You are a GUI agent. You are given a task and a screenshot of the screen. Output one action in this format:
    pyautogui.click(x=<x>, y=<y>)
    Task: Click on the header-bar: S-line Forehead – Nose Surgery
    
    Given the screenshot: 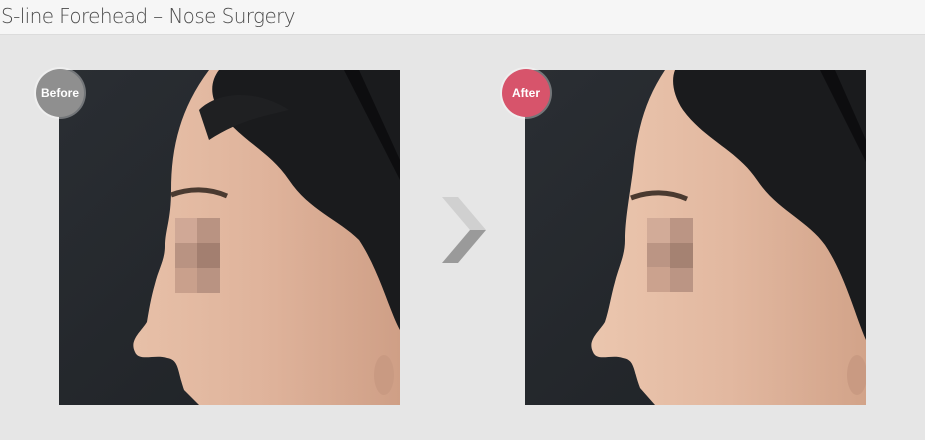 What is the action you would take?
    pyautogui.click(x=462, y=17)
    